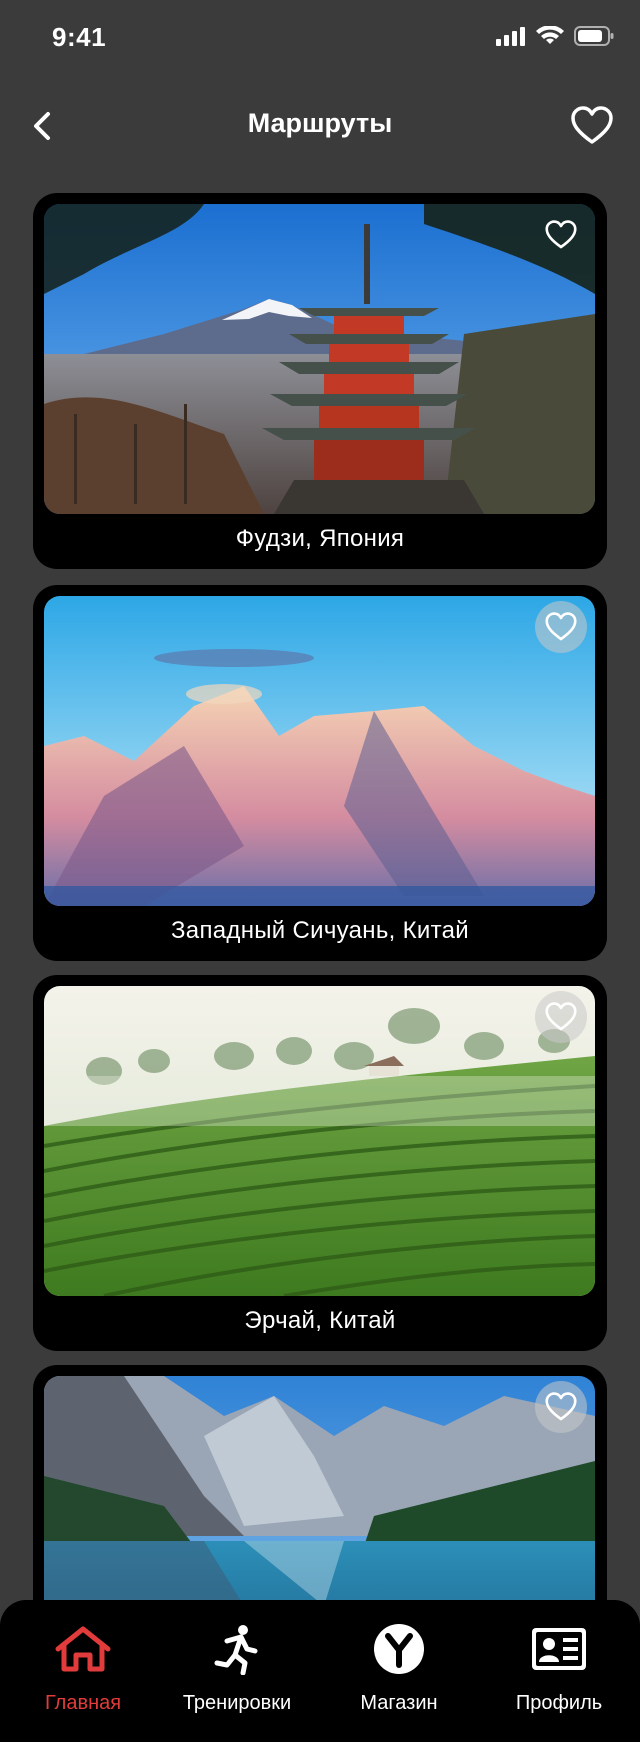 The image size is (640, 1742). What do you see at coordinates (399, 1649) in the screenshot?
I see `store-y-icon` at bounding box center [399, 1649].